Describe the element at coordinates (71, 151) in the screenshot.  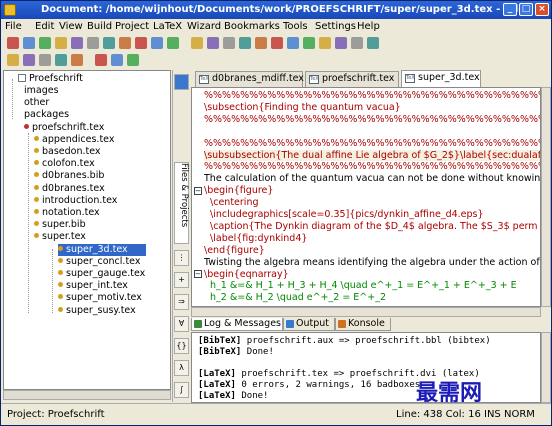
I see `tree-item-label: basedon.tex` at that location.